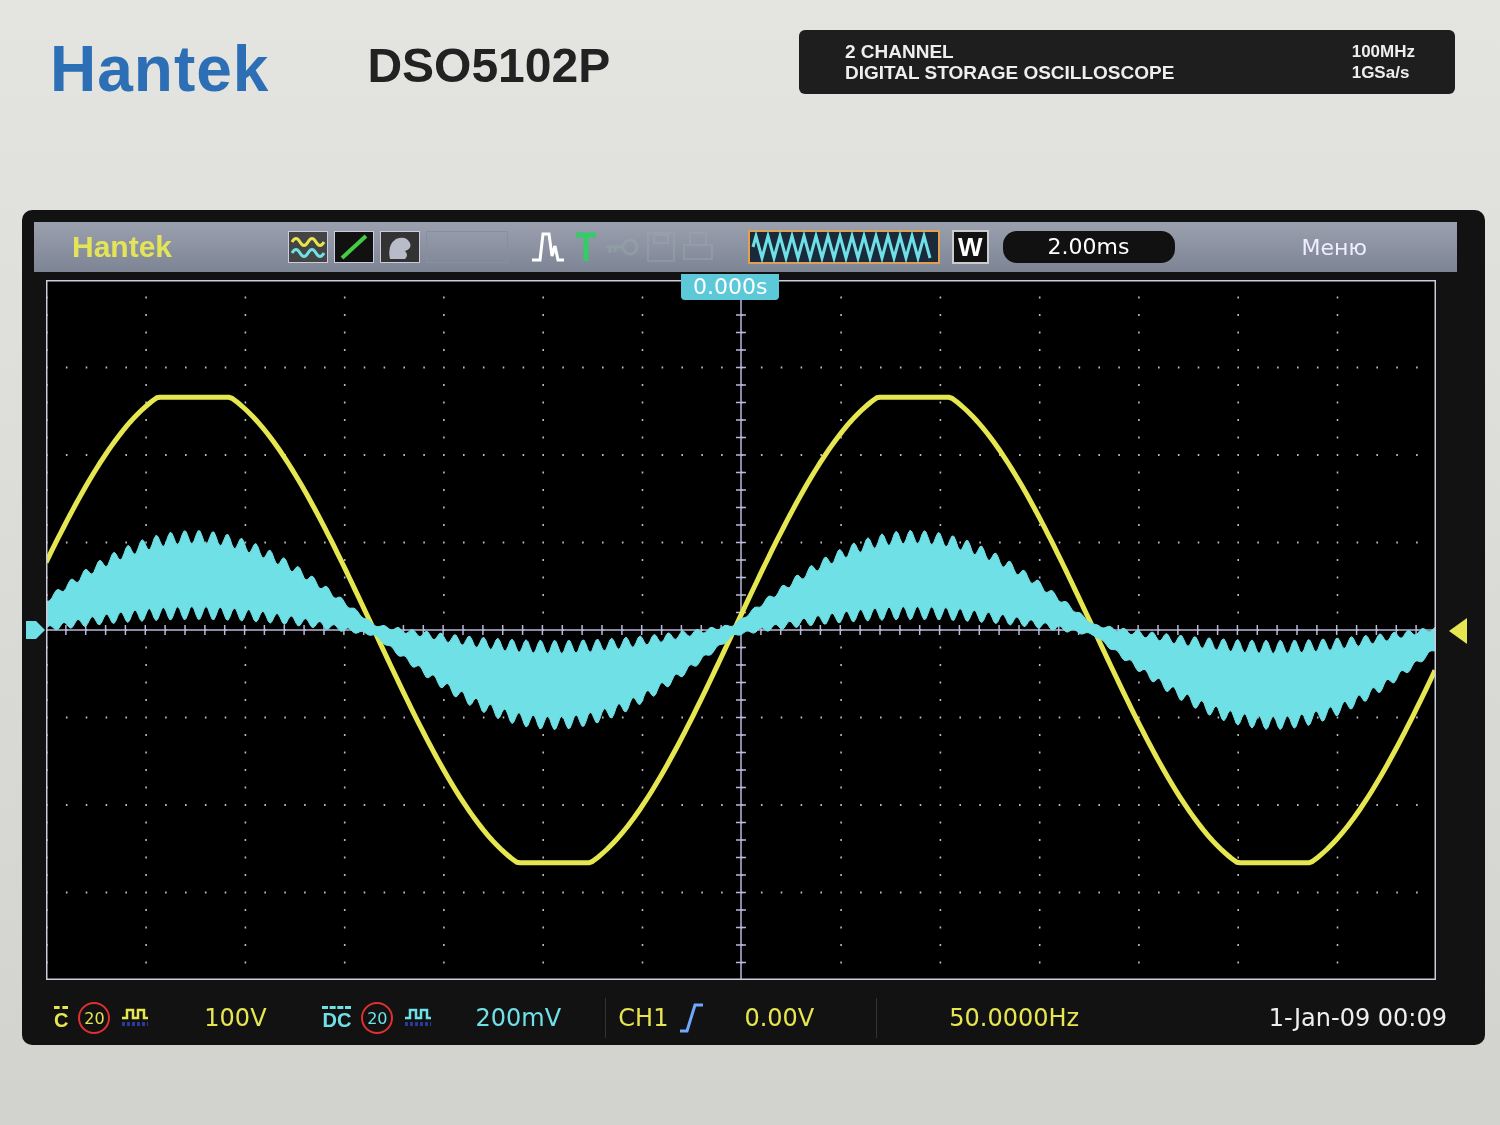 Image resolution: width=1500 pixels, height=1125 pixels. Describe the element at coordinates (643, 1018) in the screenshot. I see `trigger-source: CH1` at that location.